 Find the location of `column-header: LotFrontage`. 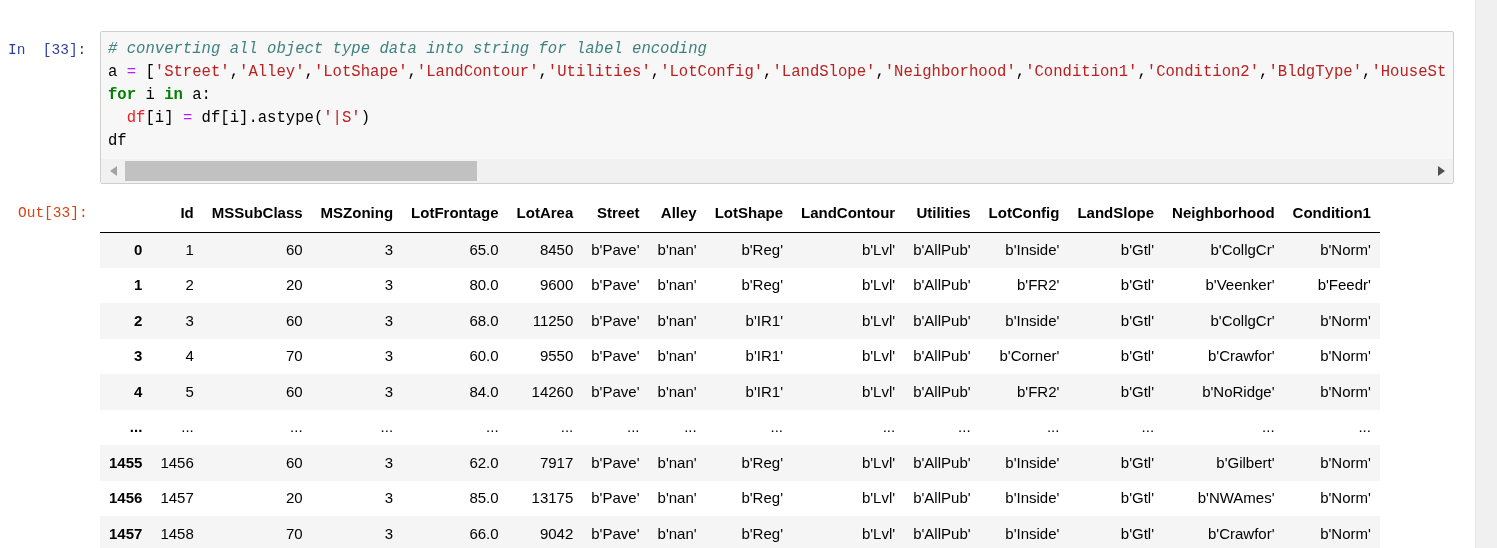

column-header: LotFrontage is located at coordinates (455, 213).